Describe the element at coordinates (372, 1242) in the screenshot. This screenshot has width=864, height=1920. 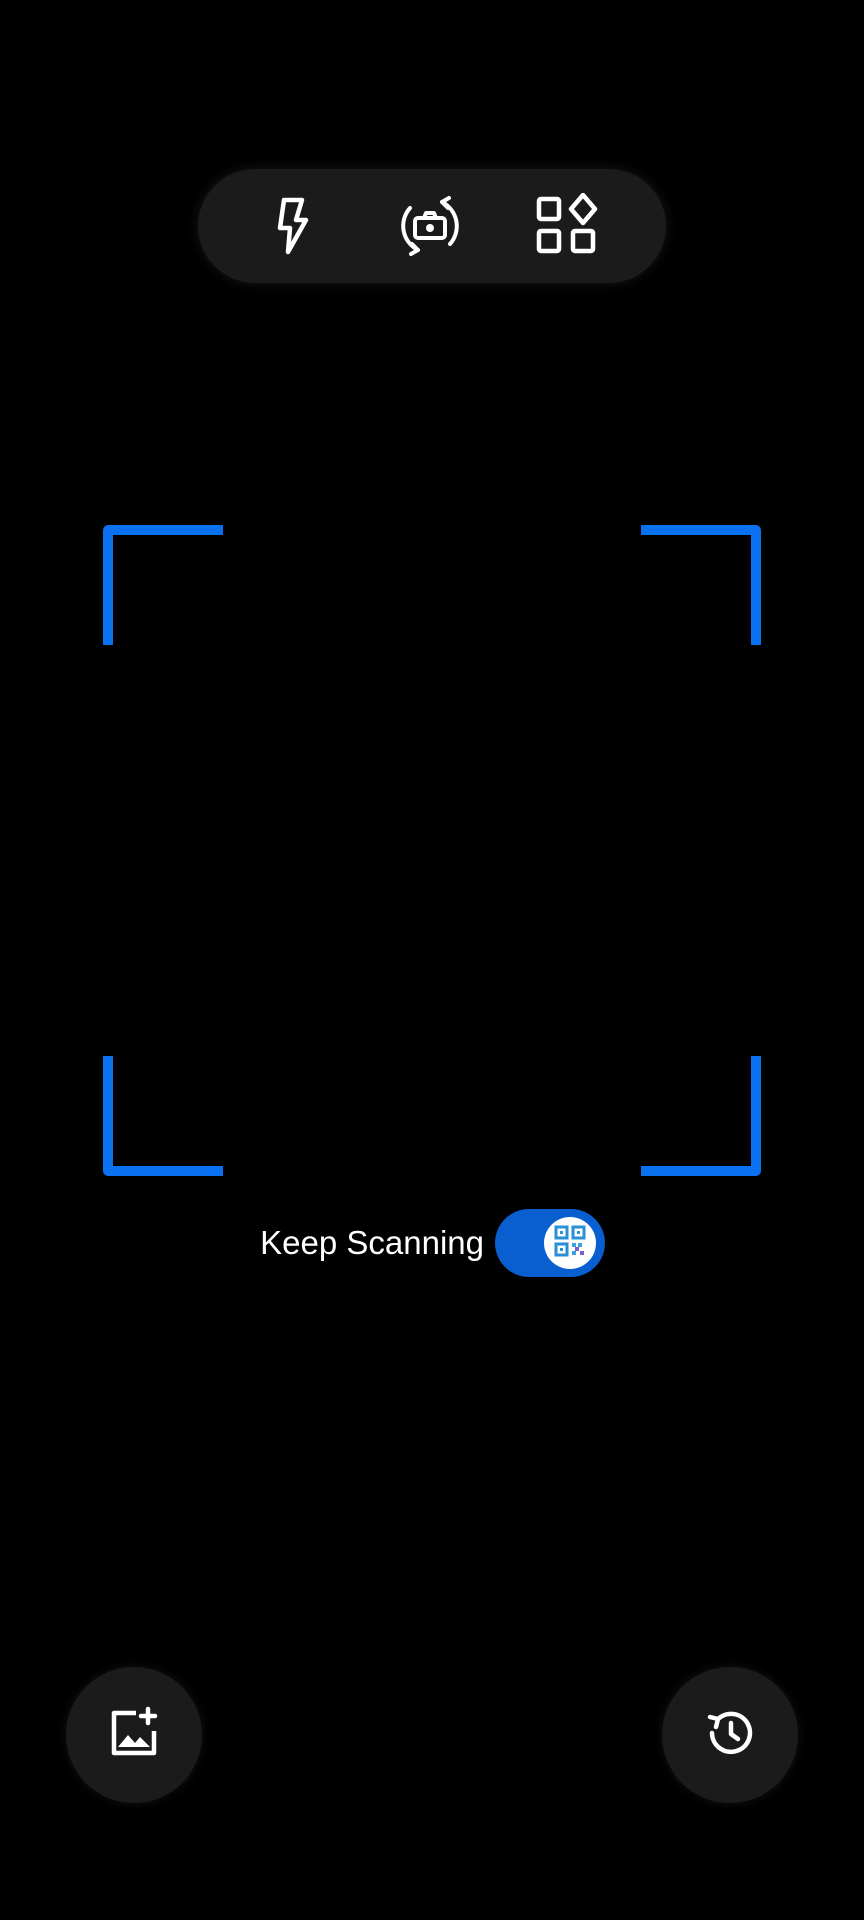
I see `keep-scanning-label: Keep Scanning` at that location.